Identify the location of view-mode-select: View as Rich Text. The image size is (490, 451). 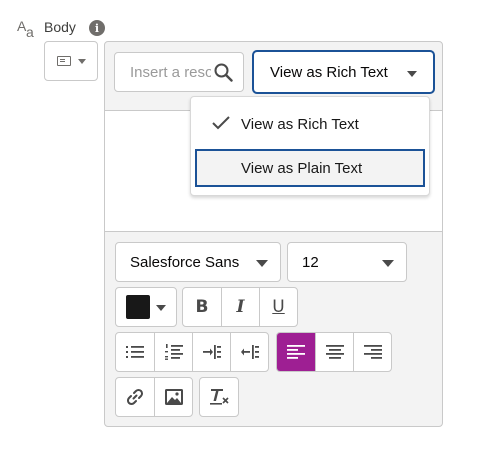
(343, 72).